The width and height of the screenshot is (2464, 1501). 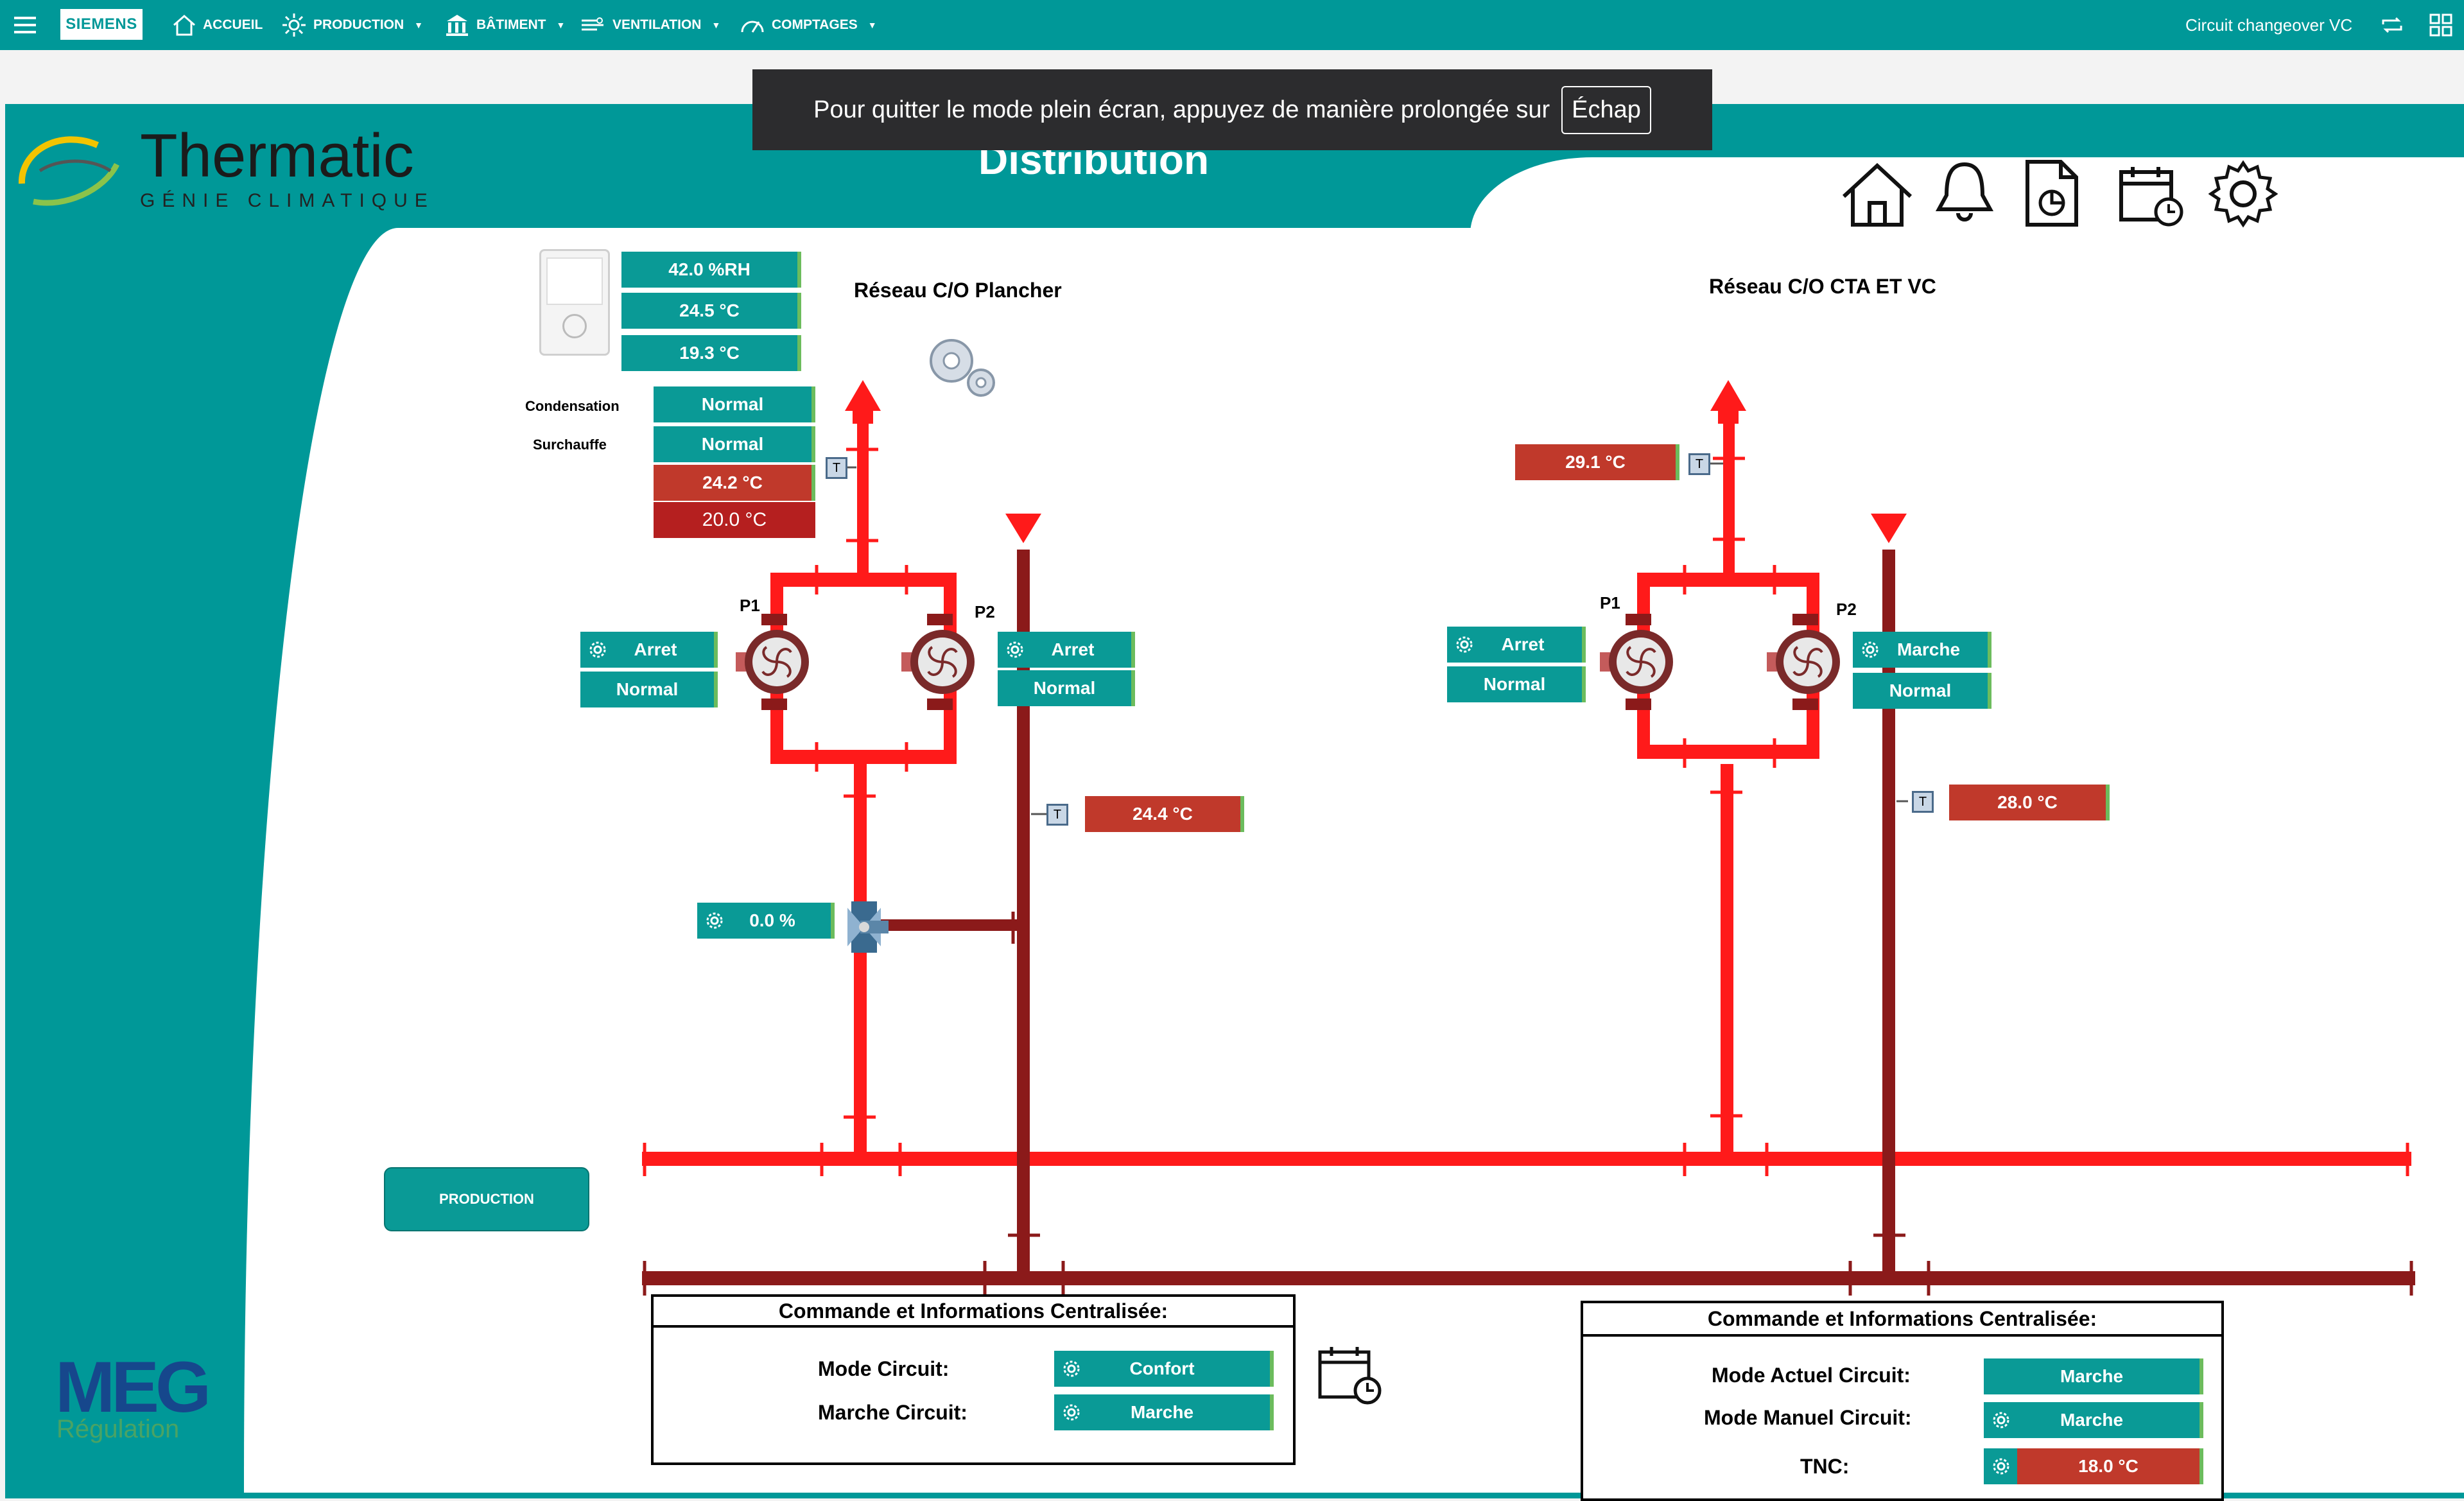 I want to click on pump-p2-left-icon, so click(x=938, y=662).